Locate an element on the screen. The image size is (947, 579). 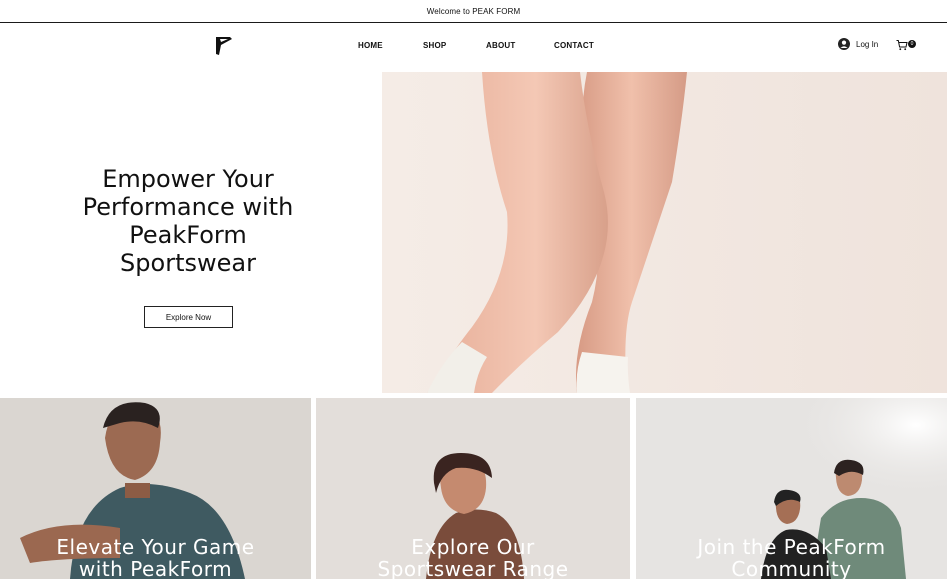
site-header: HOME SHOP ABOUT CONTACT Log In 0 is located at coordinates (473, 47).